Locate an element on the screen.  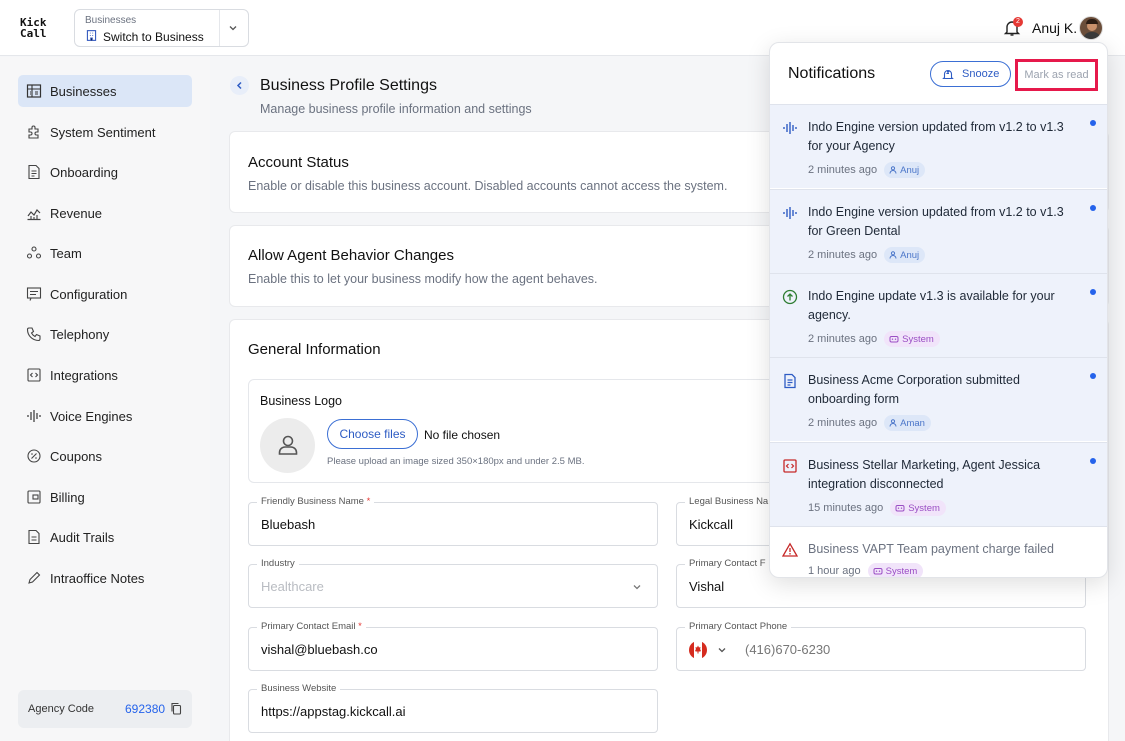
document-icon is located at coordinates (790, 381).